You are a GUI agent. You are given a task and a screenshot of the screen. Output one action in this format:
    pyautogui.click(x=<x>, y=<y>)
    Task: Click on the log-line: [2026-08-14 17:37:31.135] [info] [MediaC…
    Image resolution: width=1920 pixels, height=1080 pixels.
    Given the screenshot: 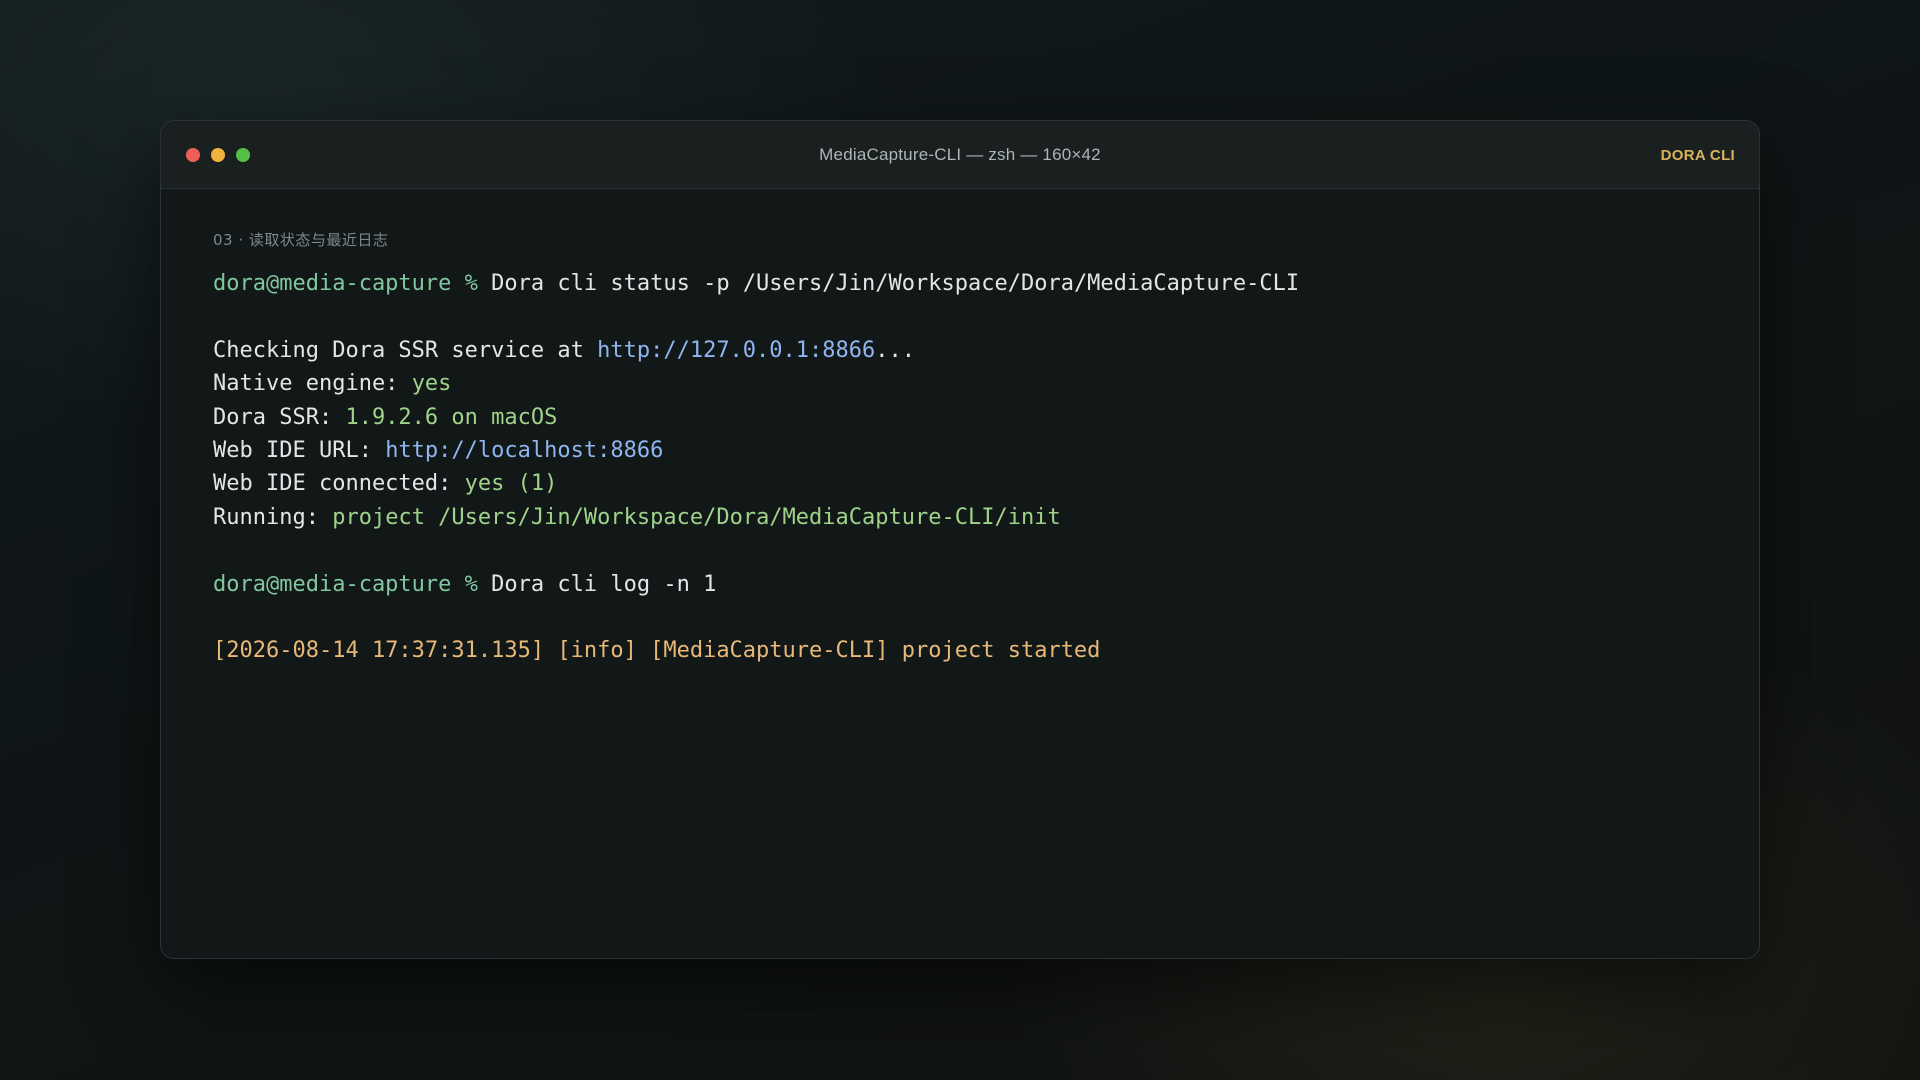 What is the action you would take?
    pyautogui.click(x=657, y=651)
    